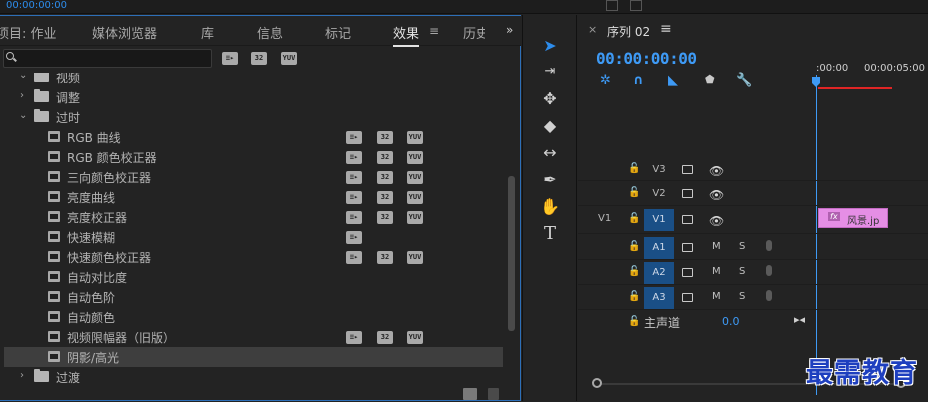  What do you see at coordinates (550, 126) in the screenshot?
I see `razor-tool-icon: ◆` at bounding box center [550, 126].